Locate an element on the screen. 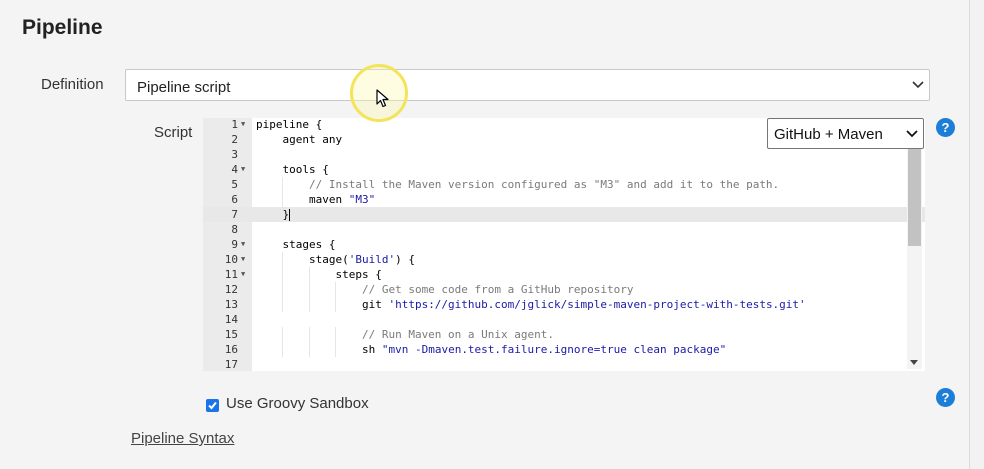 This screenshot has height=469, width=984. line-number: 12 is located at coordinates (231, 289).